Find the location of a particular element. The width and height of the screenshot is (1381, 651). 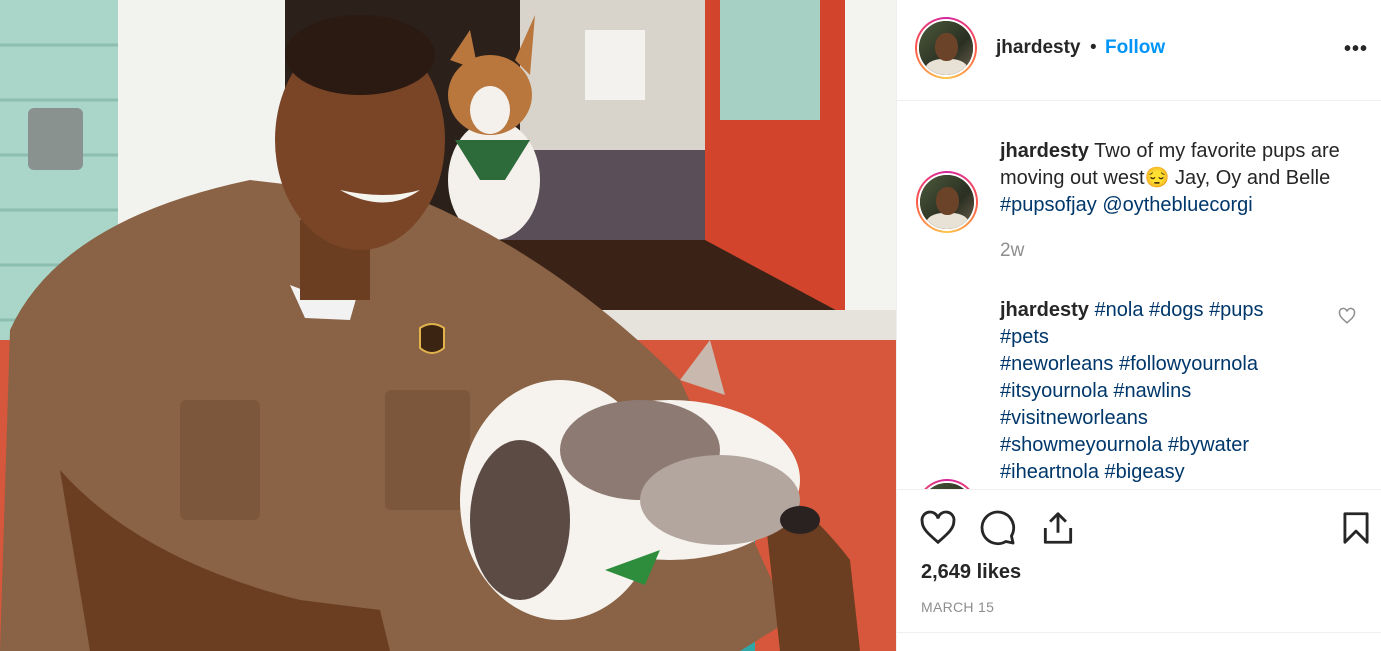

post-header: jhardesty • Follow ••• is located at coordinates (1139, 50).